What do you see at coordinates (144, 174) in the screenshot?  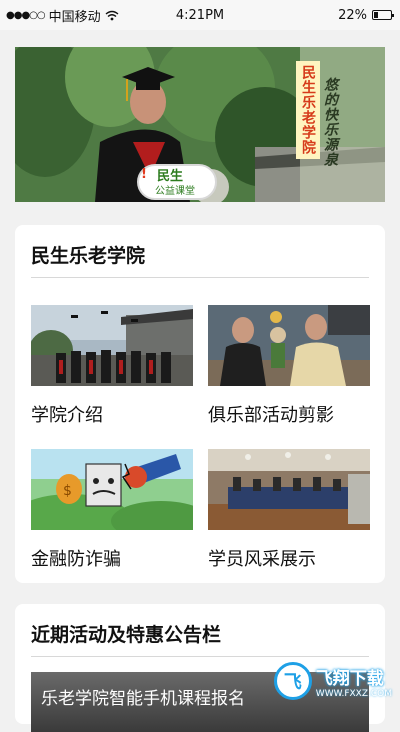 I see `hero-sign-mark: !` at bounding box center [144, 174].